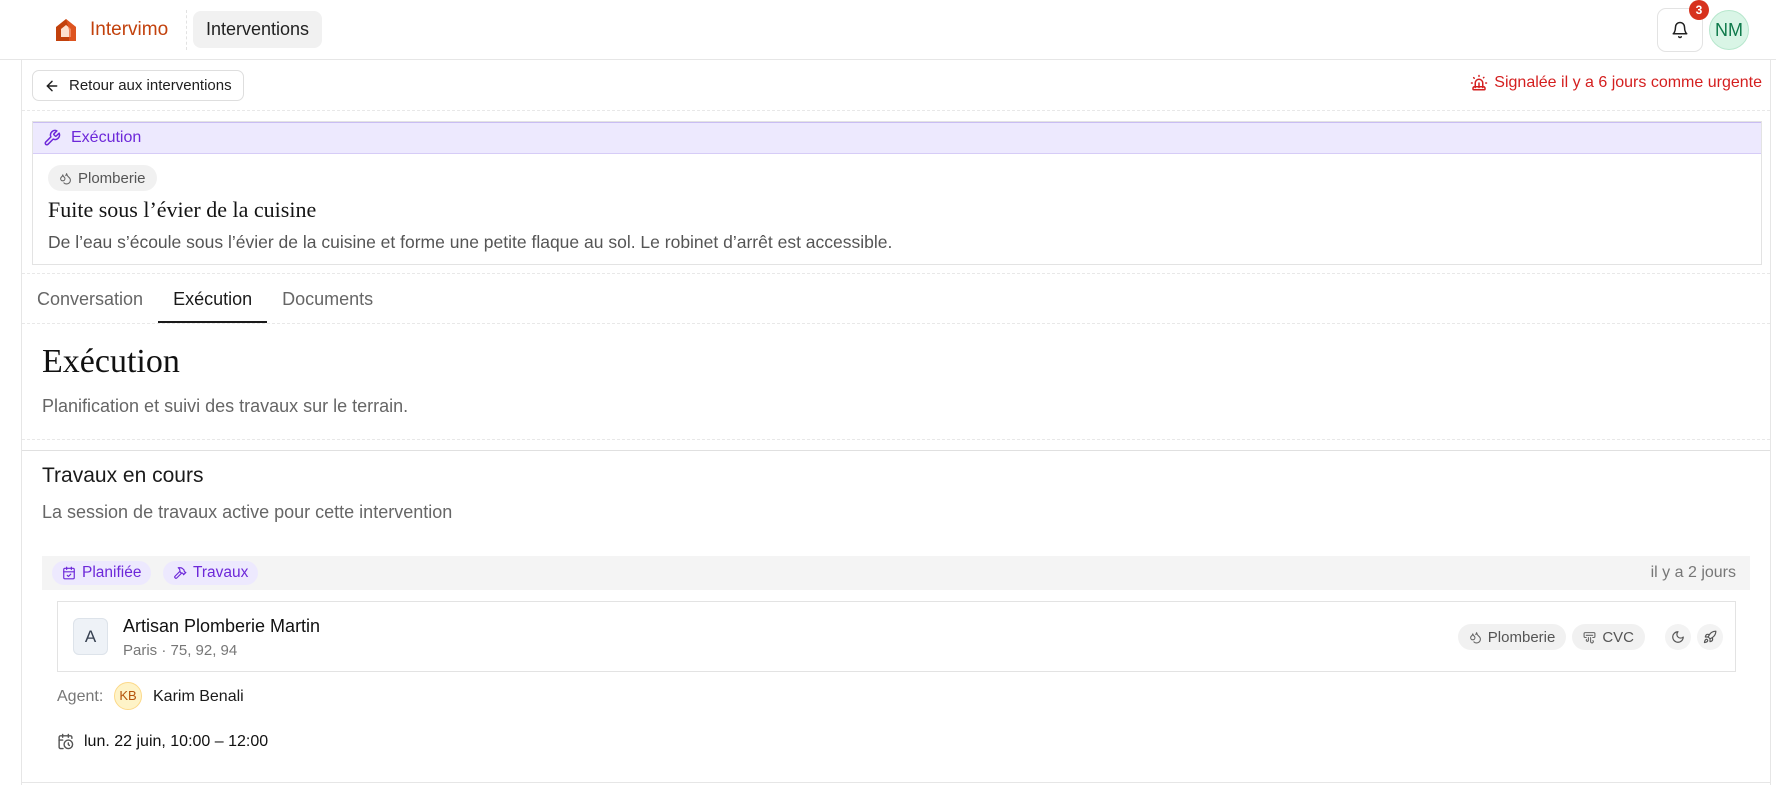  Describe the element at coordinates (180, 650) in the screenshot. I see `provider-location: Paris · 75, 92, 94` at that location.